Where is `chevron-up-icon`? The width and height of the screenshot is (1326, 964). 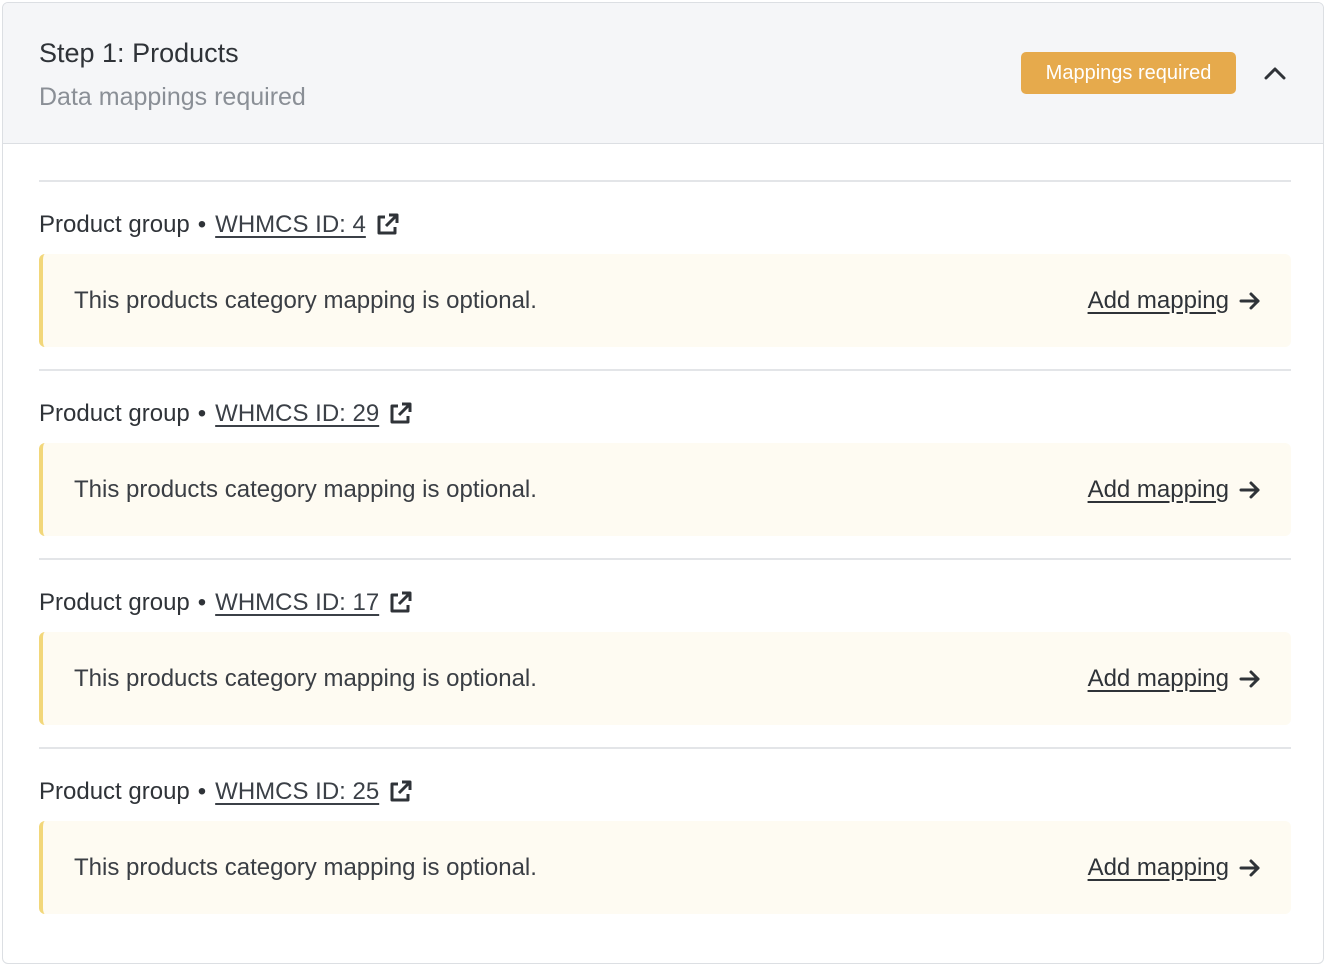
chevron-up-icon is located at coordinates (1275, 75).